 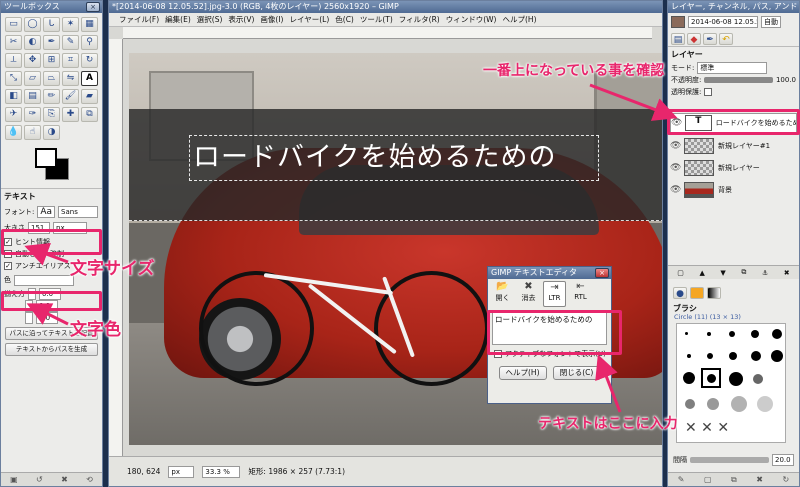 I want to click on menu-select: 選択(S), so click(x=210, y=19).